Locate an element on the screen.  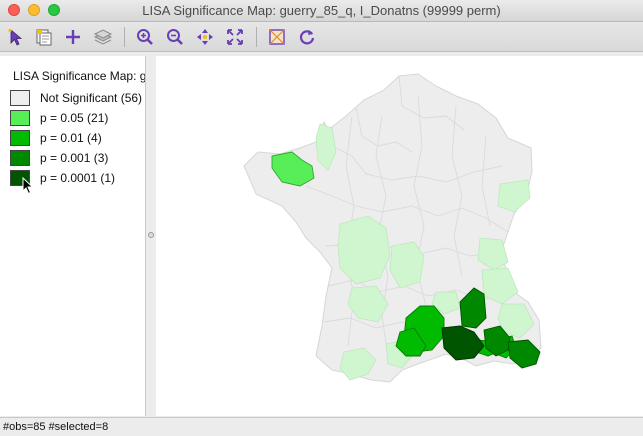
mouse-cursor-icon is located at coordinates (28, 186).